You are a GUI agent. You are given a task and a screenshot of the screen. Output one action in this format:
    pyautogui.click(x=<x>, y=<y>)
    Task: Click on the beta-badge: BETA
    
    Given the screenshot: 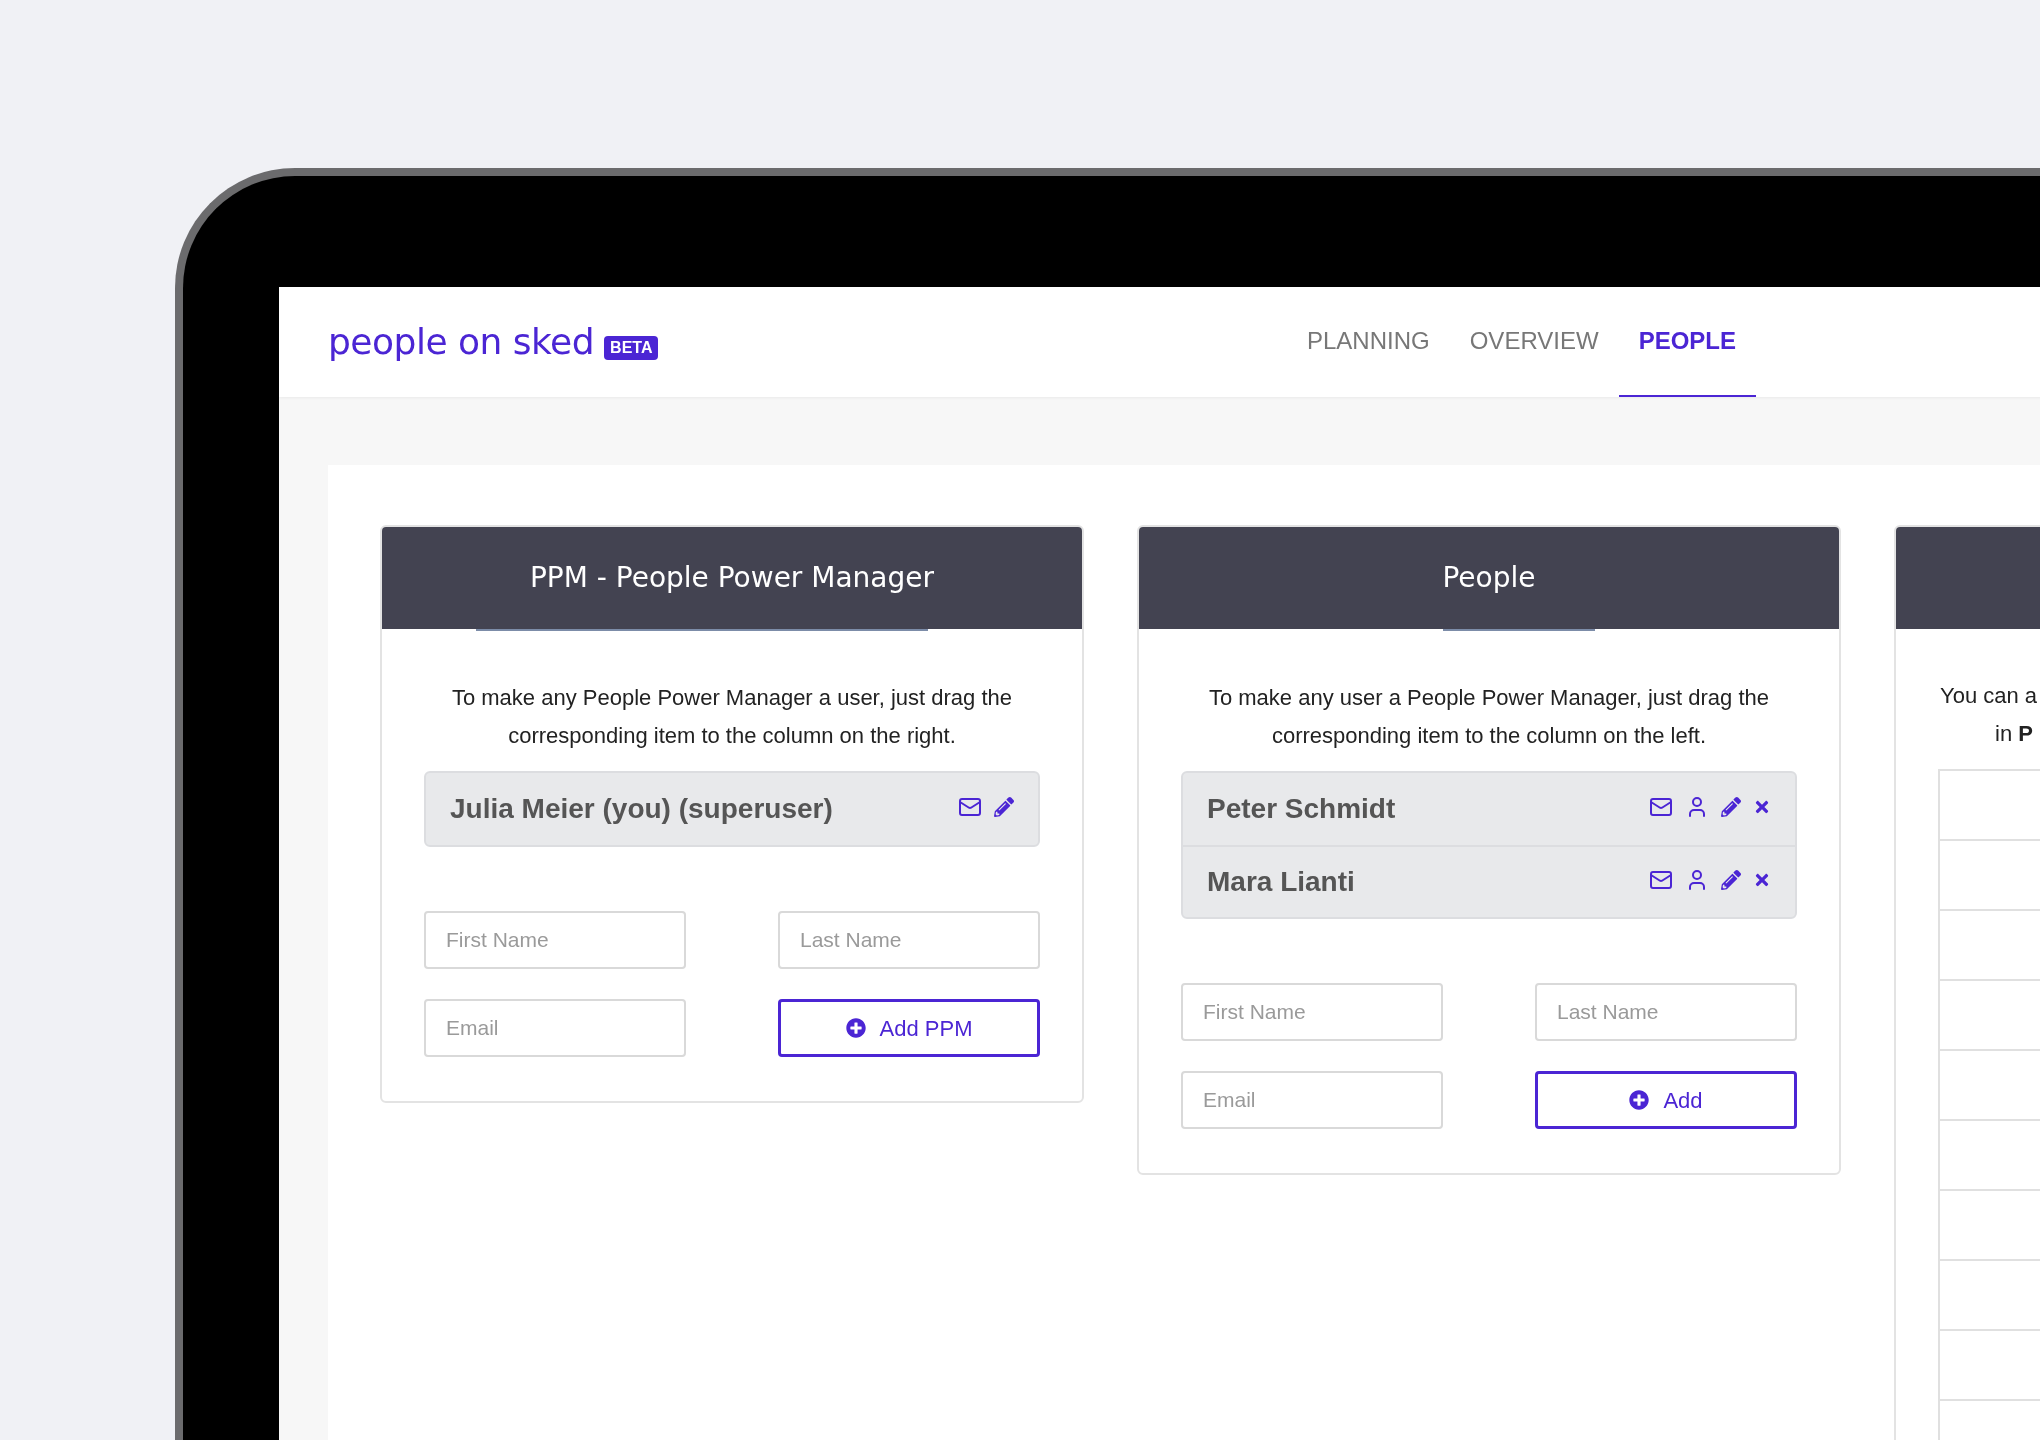 What is the action you would take?
    pyautogui.click(x=631, y=348)
    